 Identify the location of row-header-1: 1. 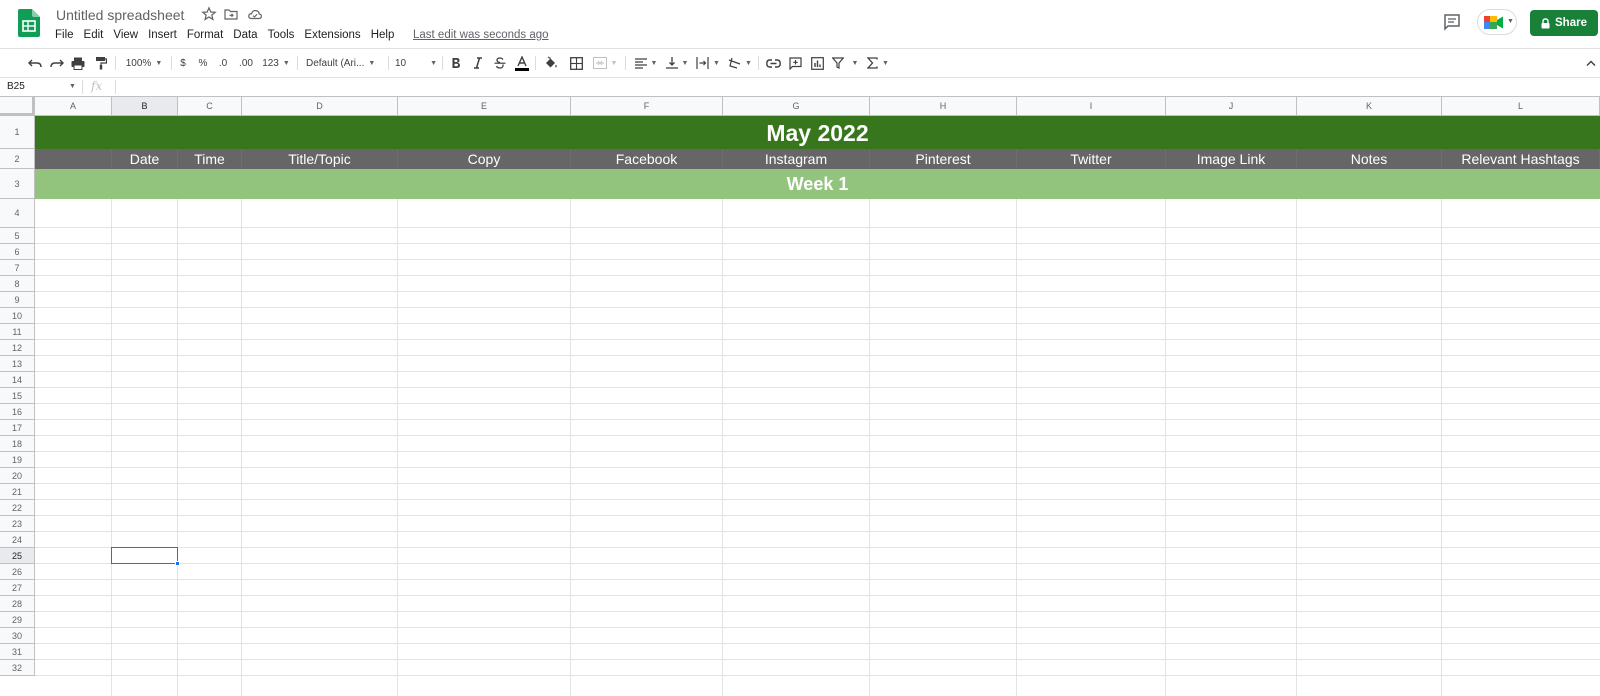
(17, 132).